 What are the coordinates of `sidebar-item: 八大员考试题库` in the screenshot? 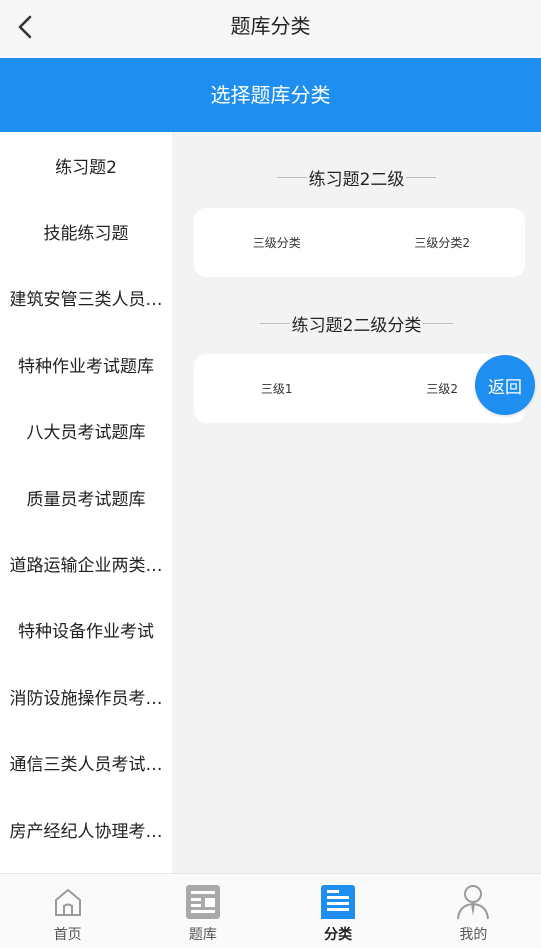 It's located at (86, 431).